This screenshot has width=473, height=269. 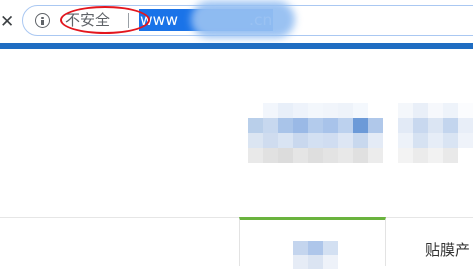 What do you see at coordinates (7, 22) in the screenshot?
I see `close-icon: ✕` at bounding box center [7, 22].